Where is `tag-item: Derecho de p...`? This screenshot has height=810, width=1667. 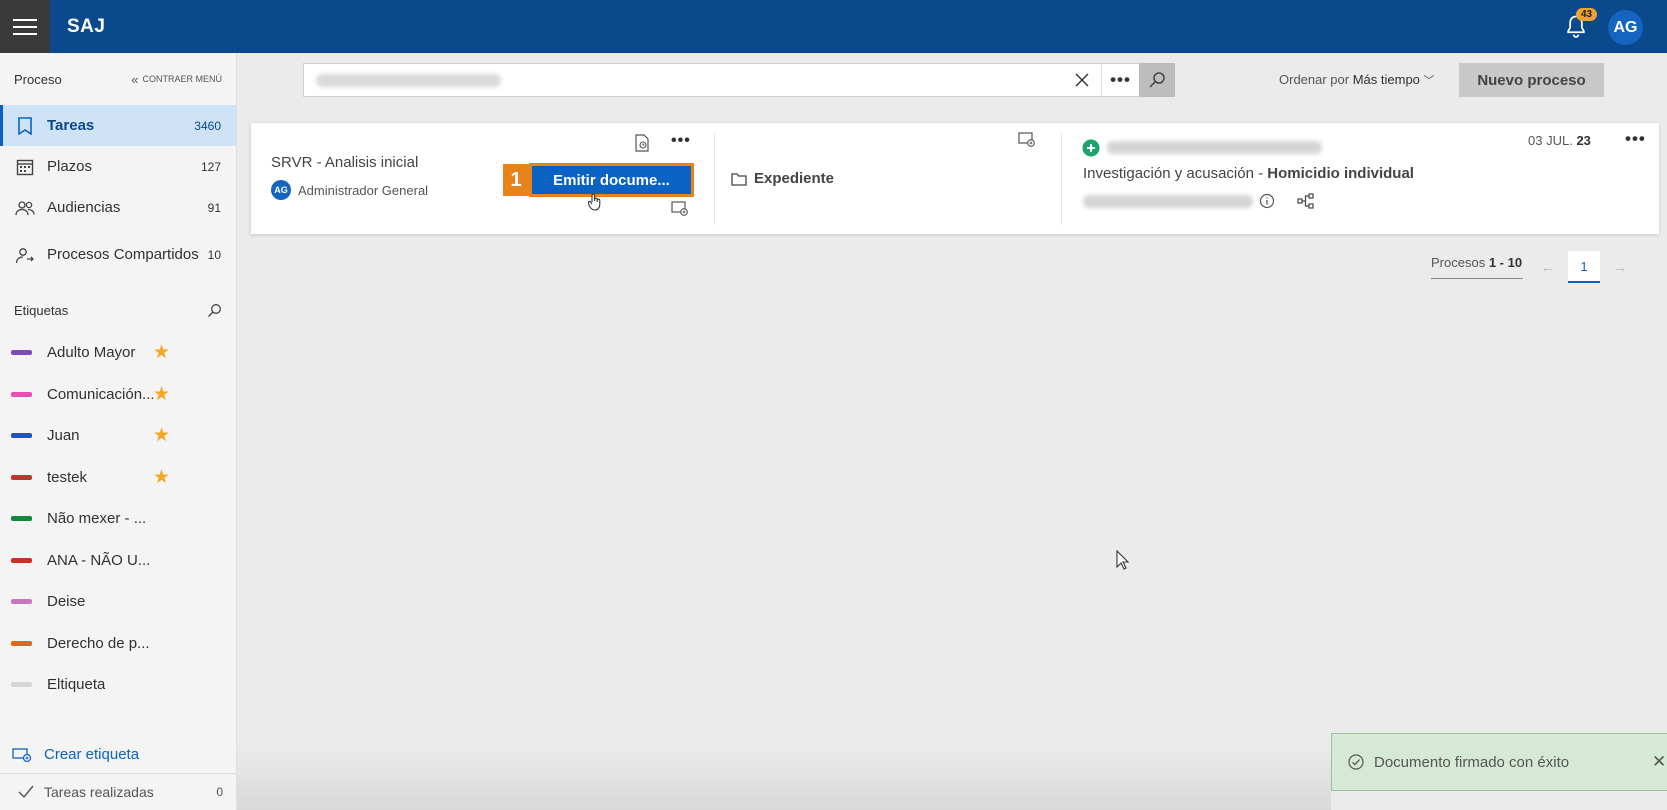
tag-item: Derecho de p... is located at coordinates (118, 644).